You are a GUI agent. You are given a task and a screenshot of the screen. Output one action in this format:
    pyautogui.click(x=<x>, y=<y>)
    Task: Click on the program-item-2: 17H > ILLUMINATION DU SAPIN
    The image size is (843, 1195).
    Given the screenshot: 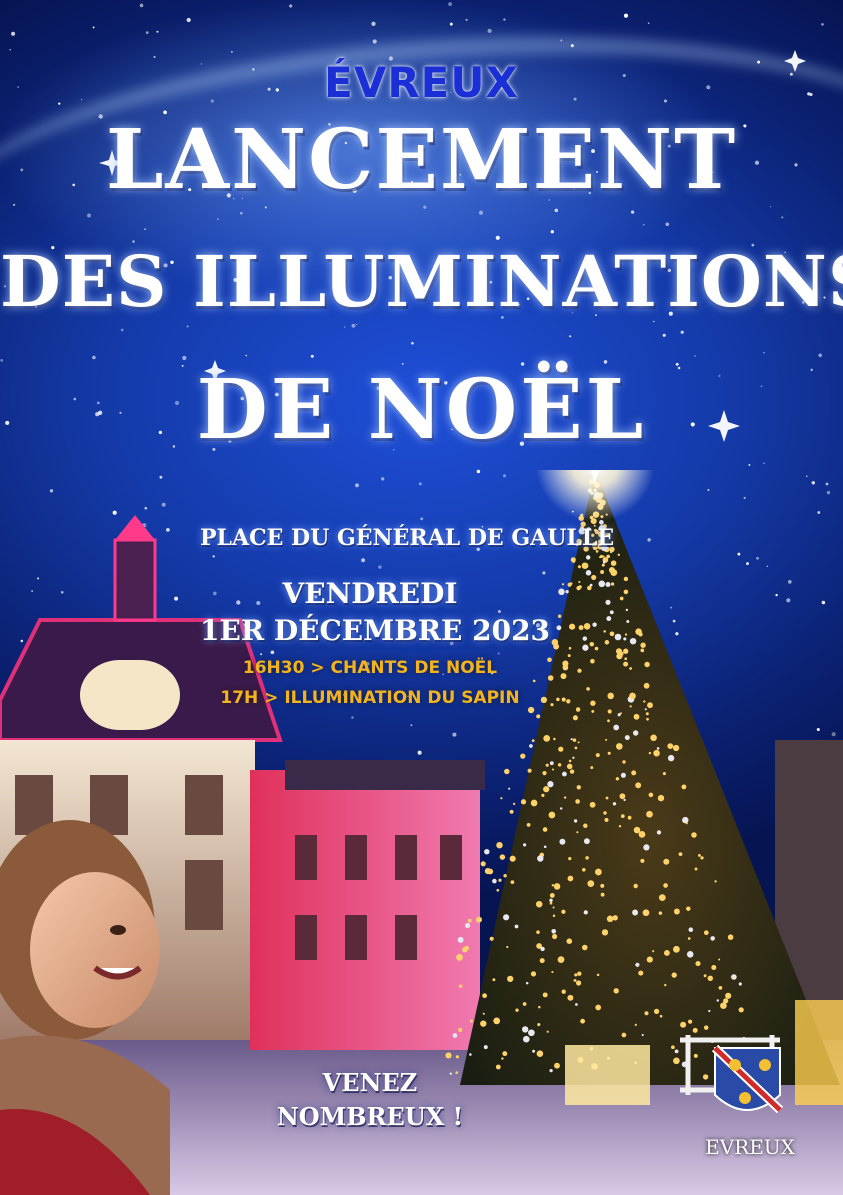 What is the action you would take?
    pyautogui.click(x=370, y=698)
    